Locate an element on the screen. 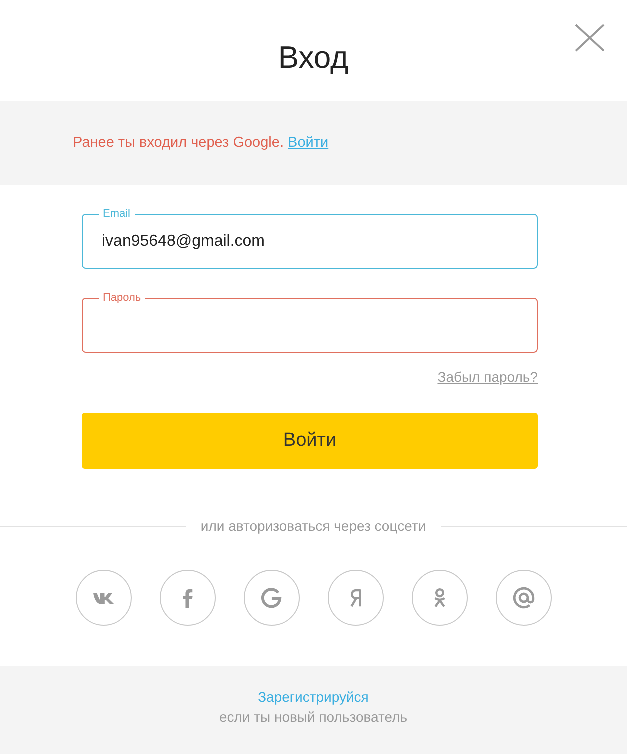  signup-hint: если ты новый пользователь is located at coordinates (313, 717).